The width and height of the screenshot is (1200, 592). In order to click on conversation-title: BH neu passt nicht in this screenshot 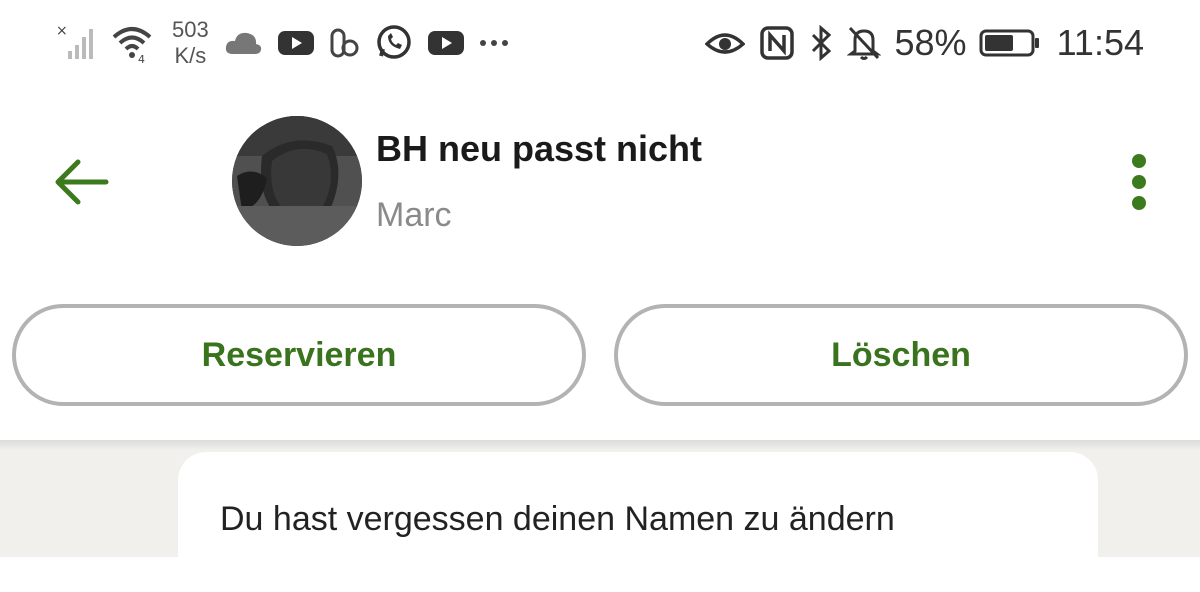, I will do `click(539, 148)`.